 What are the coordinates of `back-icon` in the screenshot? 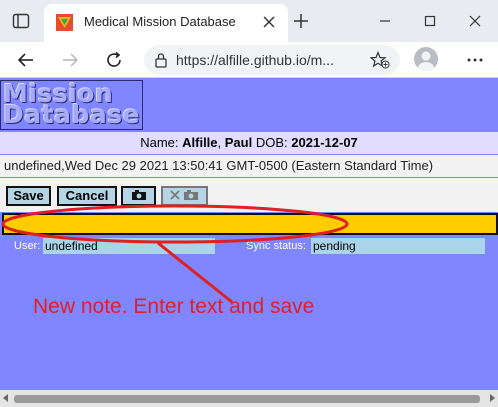 It's located at (26, 60).